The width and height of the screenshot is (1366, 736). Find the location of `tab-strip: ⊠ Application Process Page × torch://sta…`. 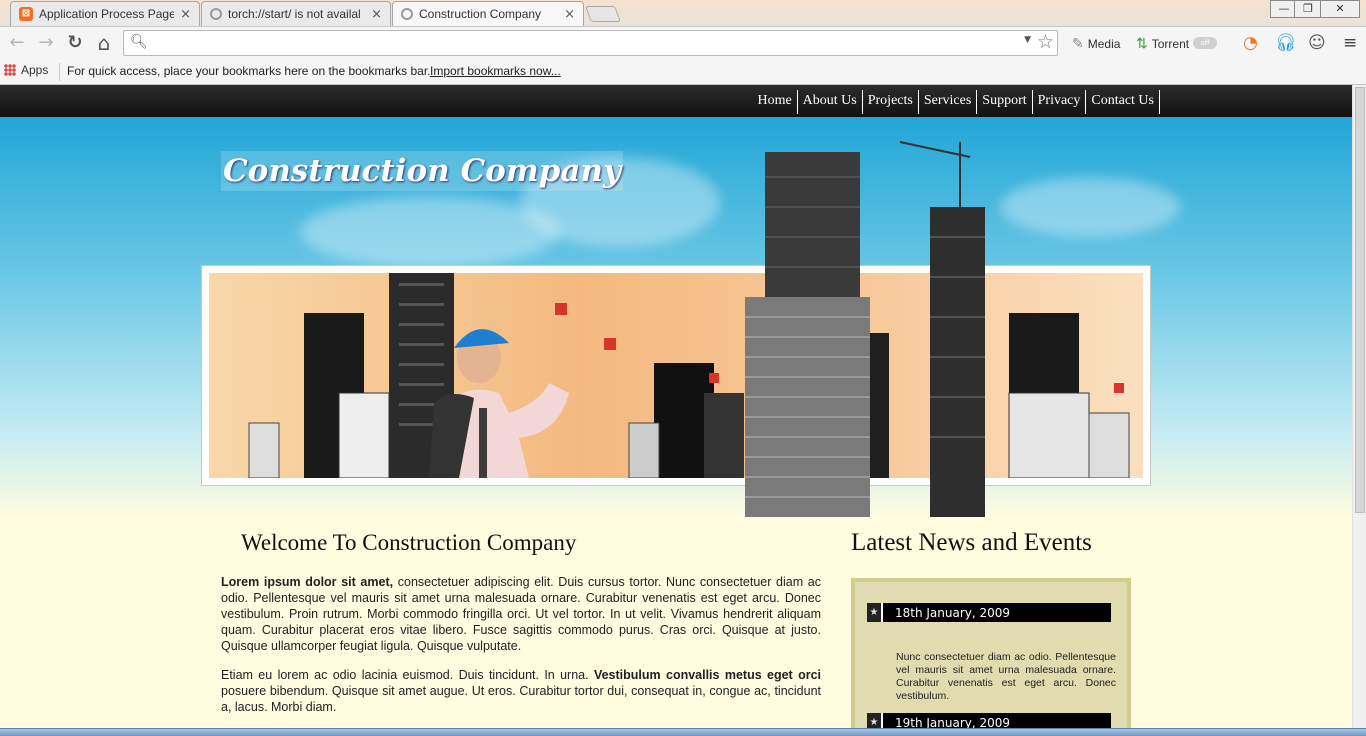

tab-strip: ⊠ Application Process Page × torch://sta… is located at coordinates (683, 13).